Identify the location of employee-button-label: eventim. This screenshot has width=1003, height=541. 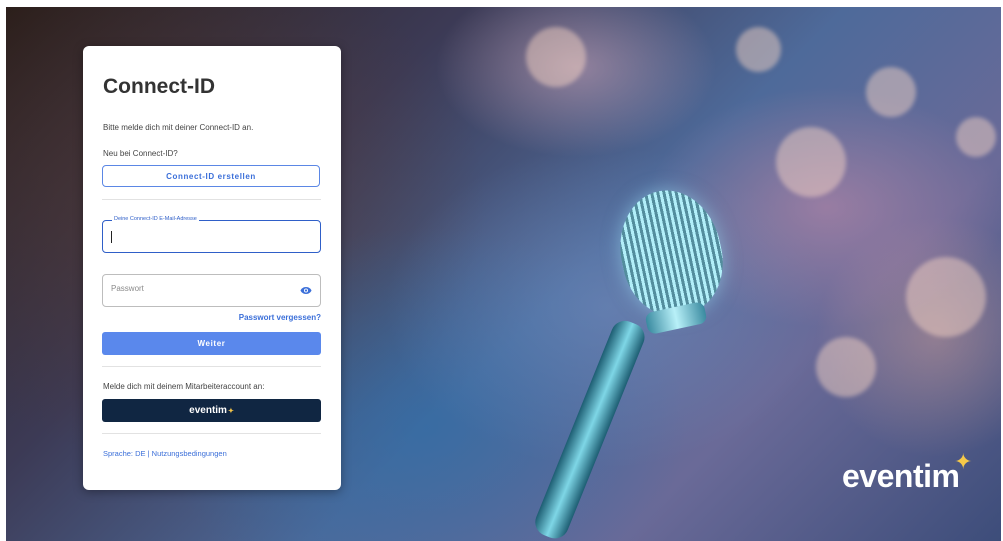
(208, 410).